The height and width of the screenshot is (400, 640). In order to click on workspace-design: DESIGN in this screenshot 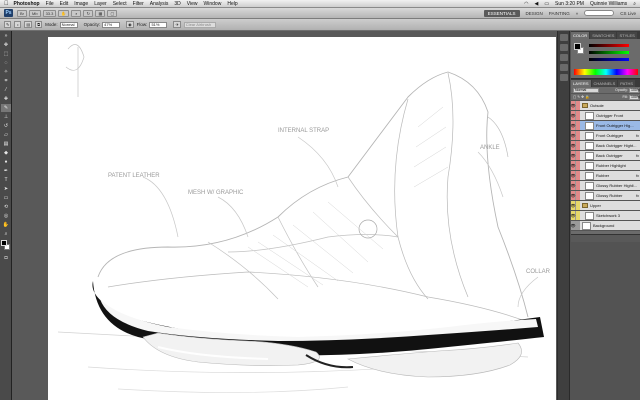, I will do `click(534, 13)`.